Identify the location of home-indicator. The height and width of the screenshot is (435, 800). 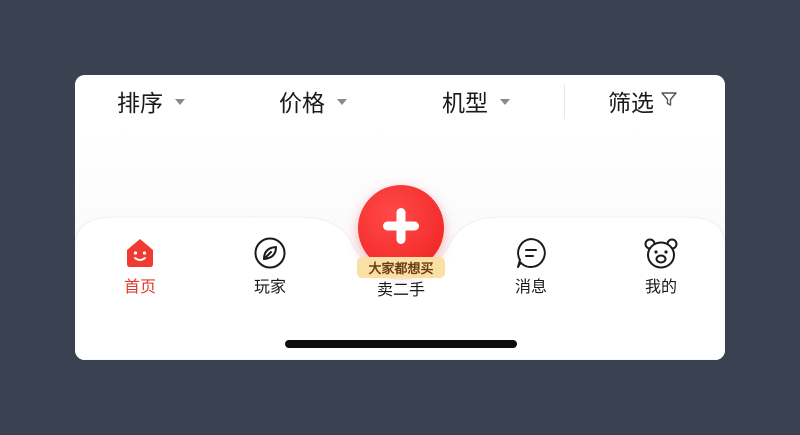
(401, 344).